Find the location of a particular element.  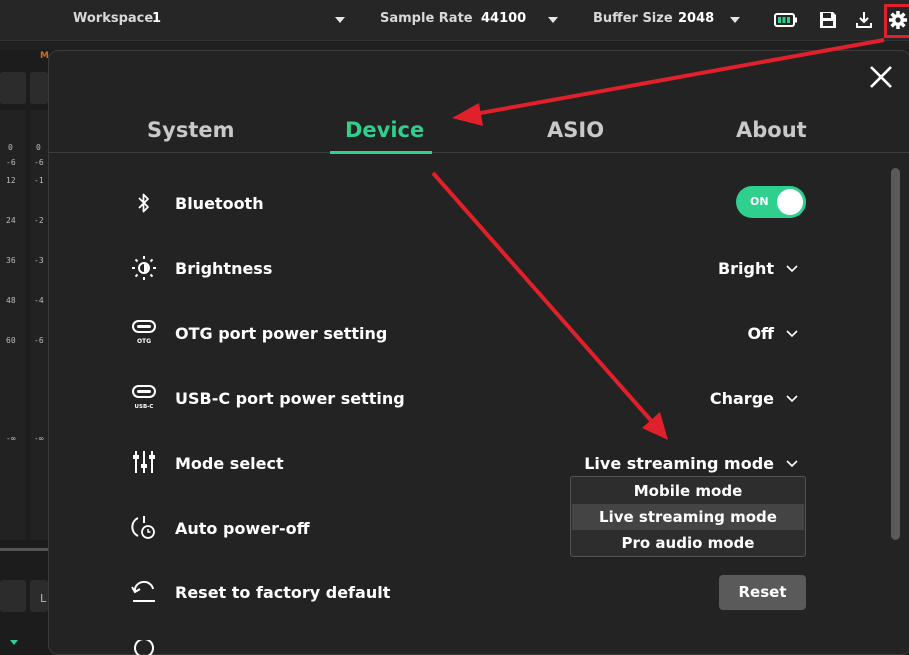

buffer-size-dropdown-icon is located at coordinates (735, 20).